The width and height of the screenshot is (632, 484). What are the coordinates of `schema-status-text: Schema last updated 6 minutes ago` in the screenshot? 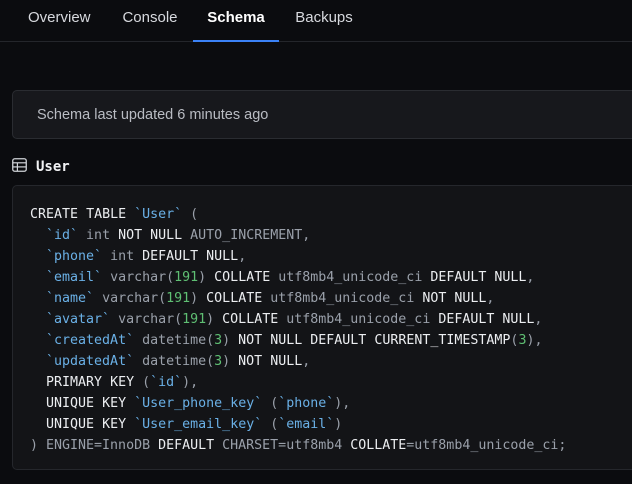 It's located at (153, 115).